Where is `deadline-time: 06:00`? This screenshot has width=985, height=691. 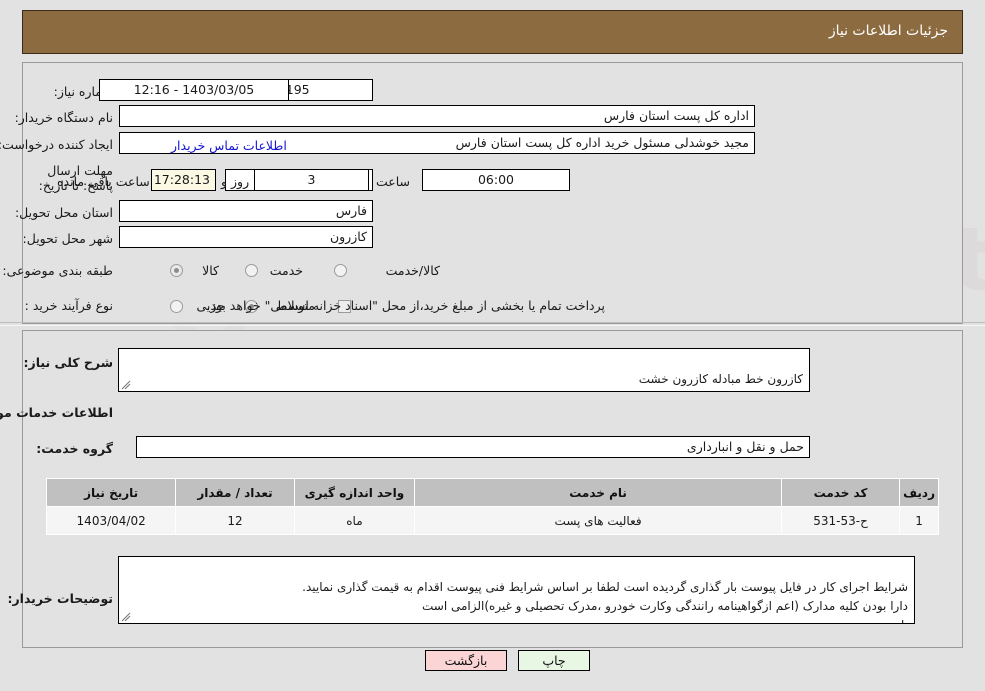
deadline-time: 06:00 is located at coordinates (496, 180).